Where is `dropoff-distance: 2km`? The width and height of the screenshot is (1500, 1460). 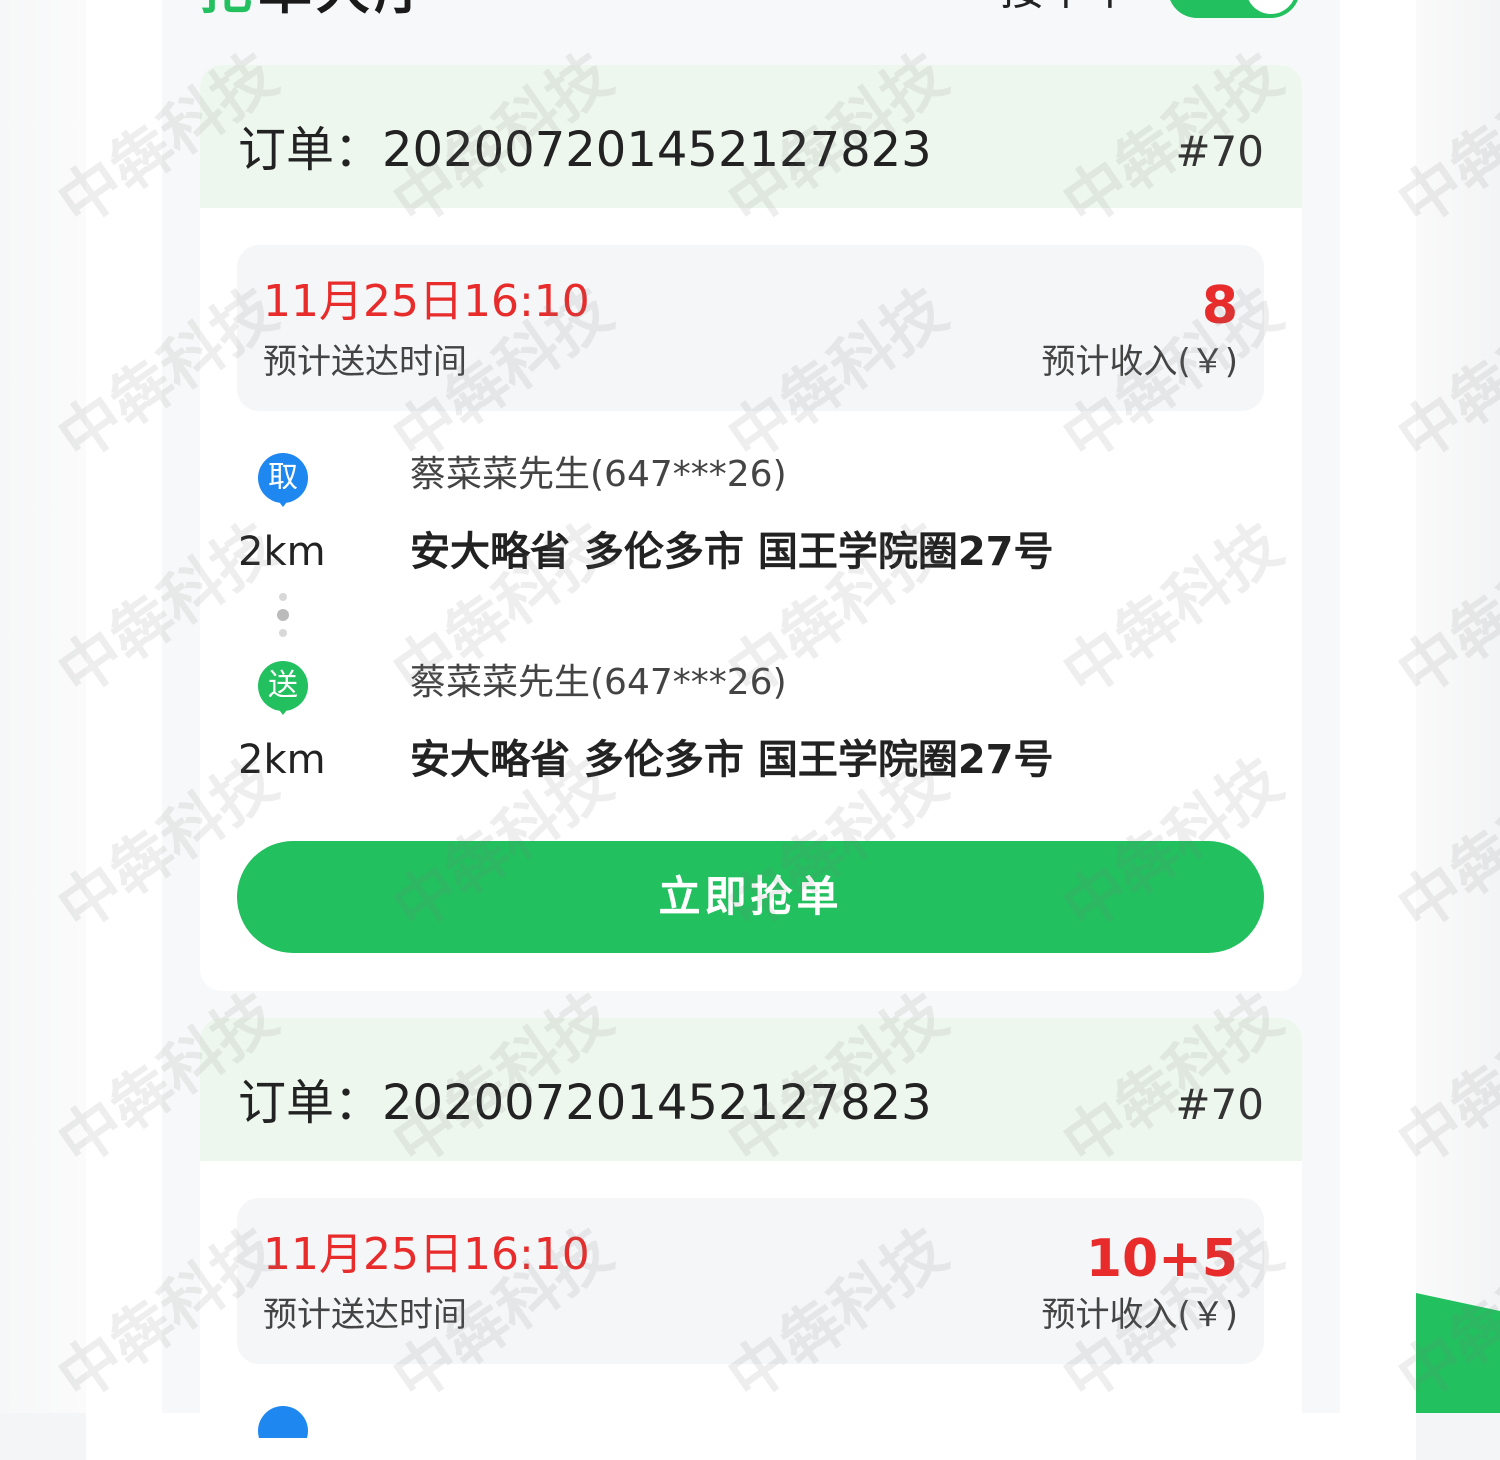
dropoff-distance: 2km is located at coordinates (282, 760).